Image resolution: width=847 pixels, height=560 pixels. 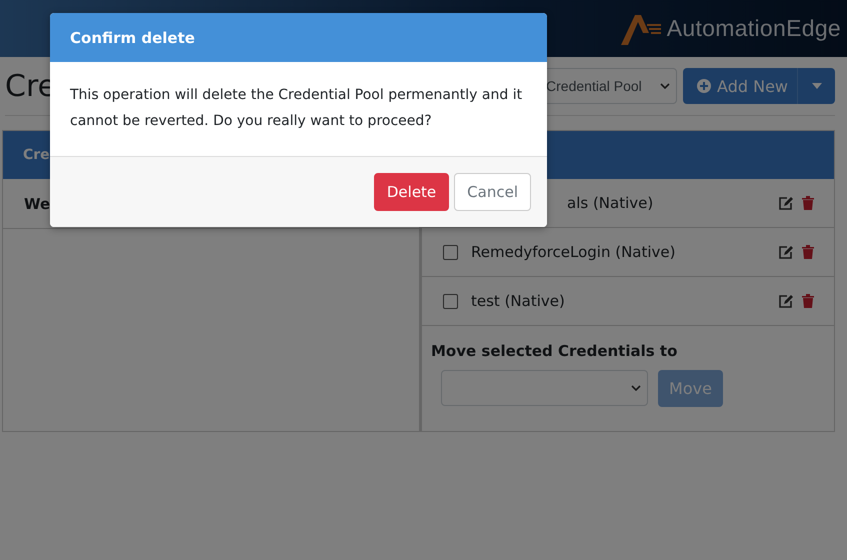 I want to click on credential-label: test (Native), so click(x=518, y=301).